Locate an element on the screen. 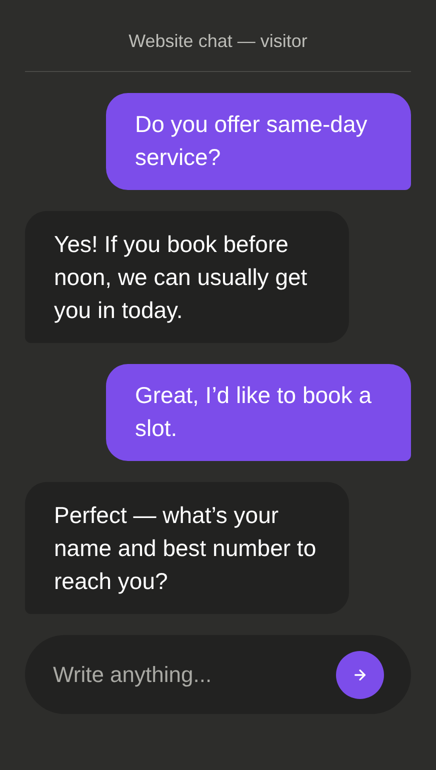 This screenshot has height=770, width=436. sent-message-bubble: Do you offer same-day service? is located at coordinates (258, 141).